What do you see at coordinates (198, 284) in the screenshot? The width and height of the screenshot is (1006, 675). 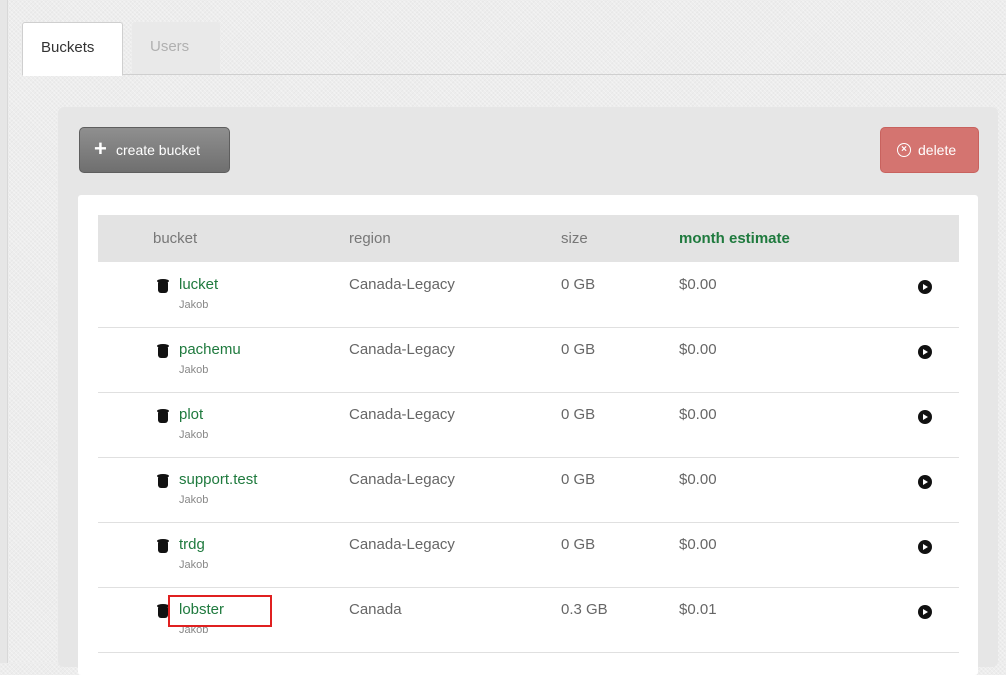 I see `bucket-name-link: lucket` at bounding box center [198, 284].